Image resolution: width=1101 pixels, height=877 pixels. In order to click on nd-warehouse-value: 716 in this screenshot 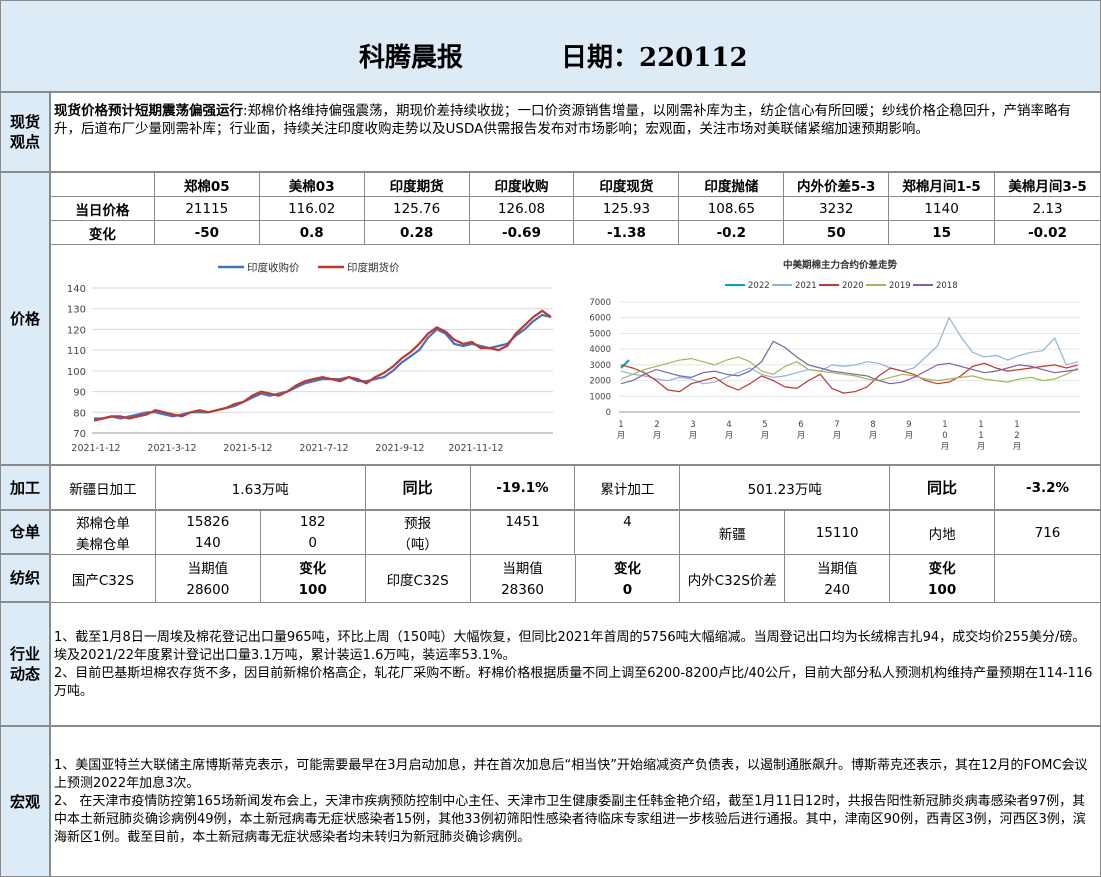, I will do `click(1047, 532)`.